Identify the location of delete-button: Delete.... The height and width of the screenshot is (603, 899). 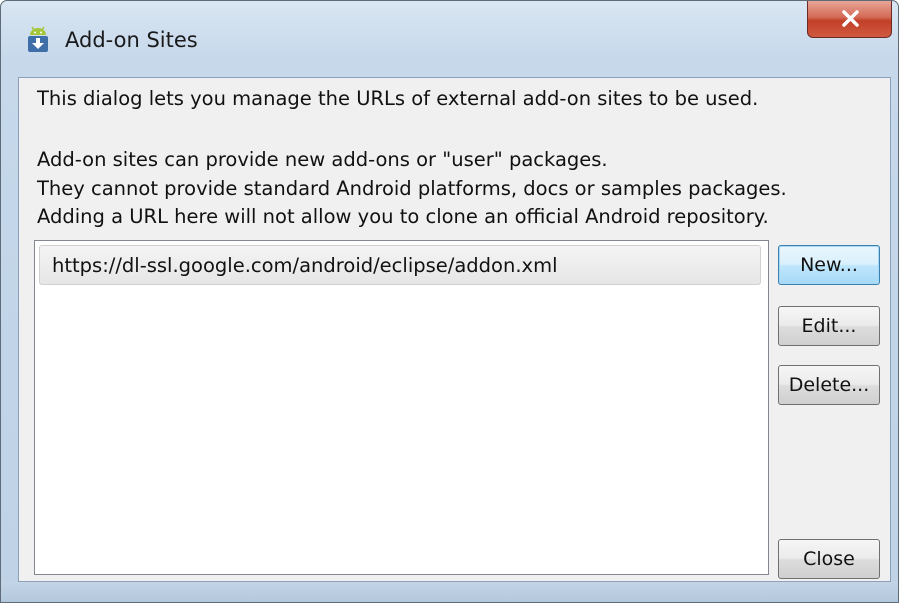
(829, 385).